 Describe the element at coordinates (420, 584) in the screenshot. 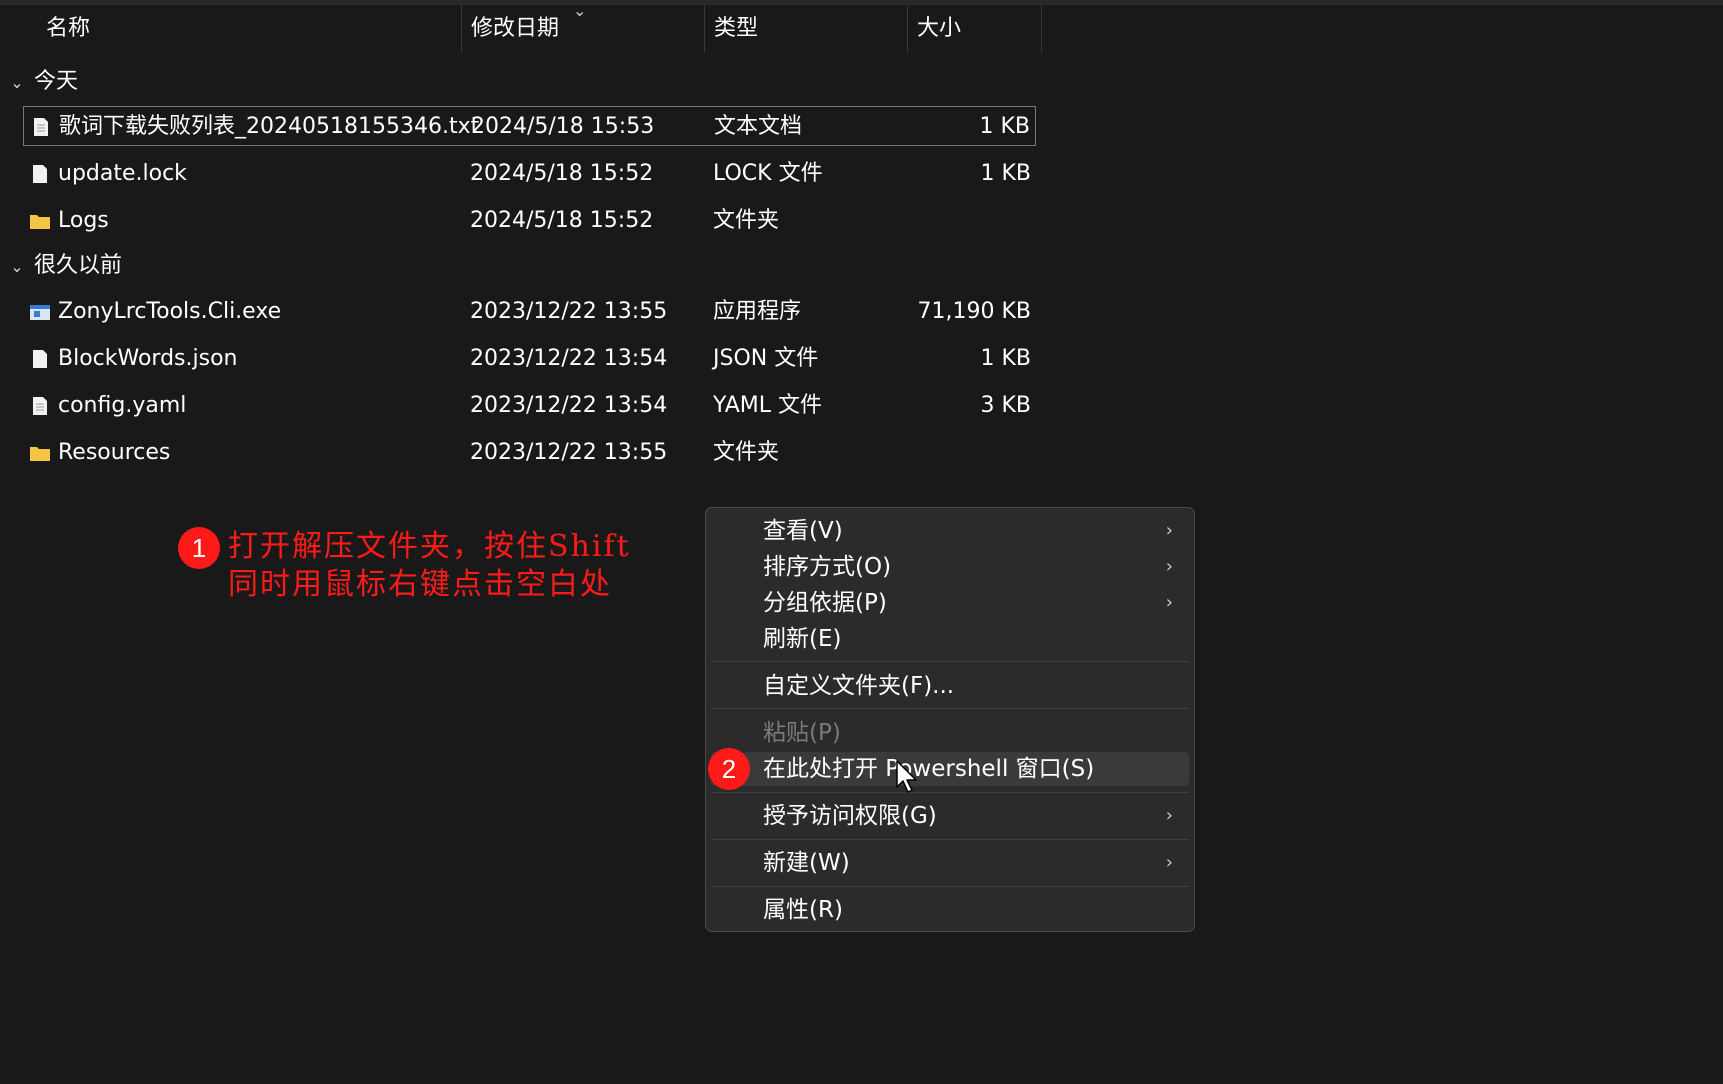

I see `annotation-text-line-2: 同时用鼠标右键点击空白处` at that location.